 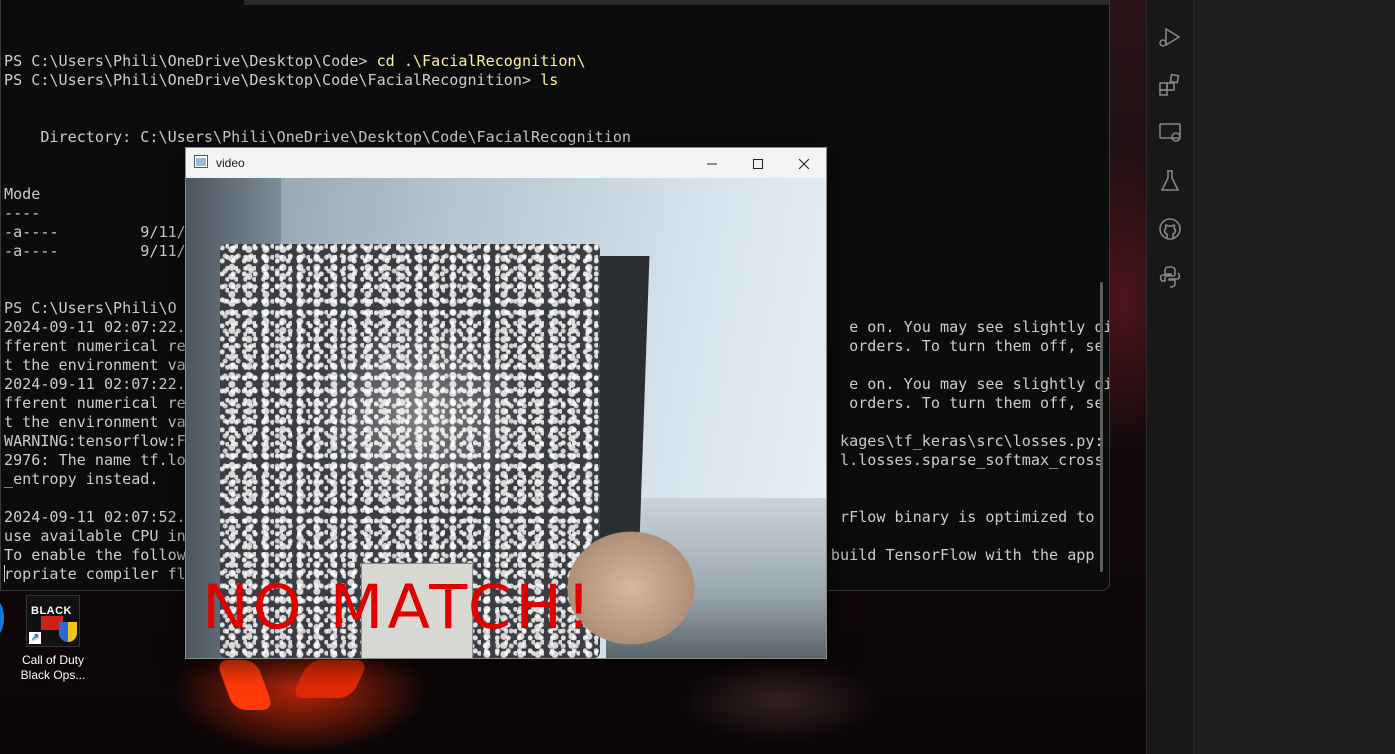 What do you see at coordinates (4, 573) in the screenshot?
I see `terminal-cursor` at bounding box center [4, 573].